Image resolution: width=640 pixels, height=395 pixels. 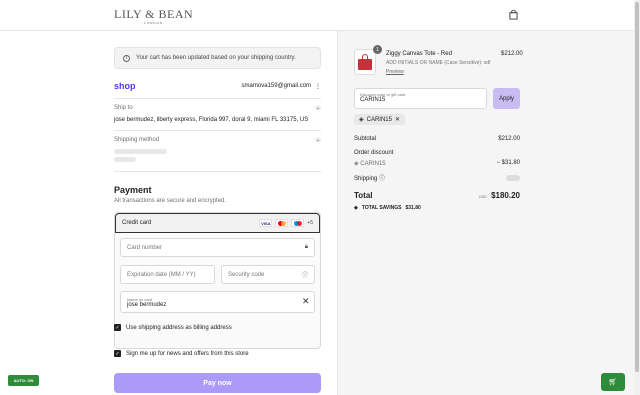 I want to click on order-discount-row: Order discount, so click(x=437, y=153).